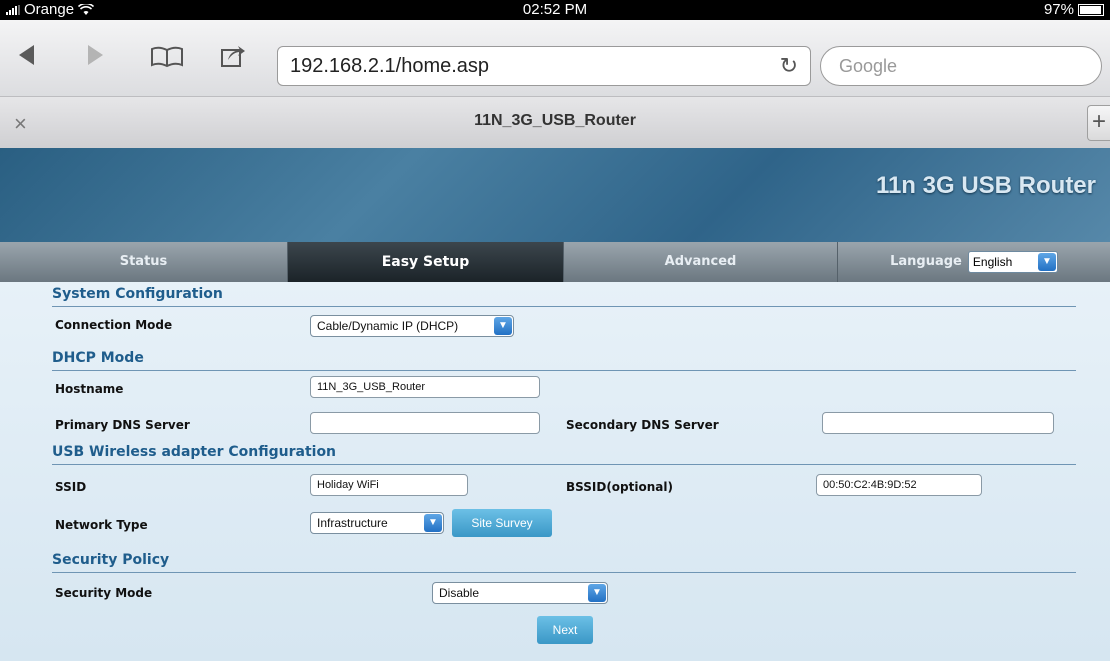  Describe the element at coordinates (390, 66) in the screenshot. I see `url-text: 192.168.2.1/home.asp` at that location.